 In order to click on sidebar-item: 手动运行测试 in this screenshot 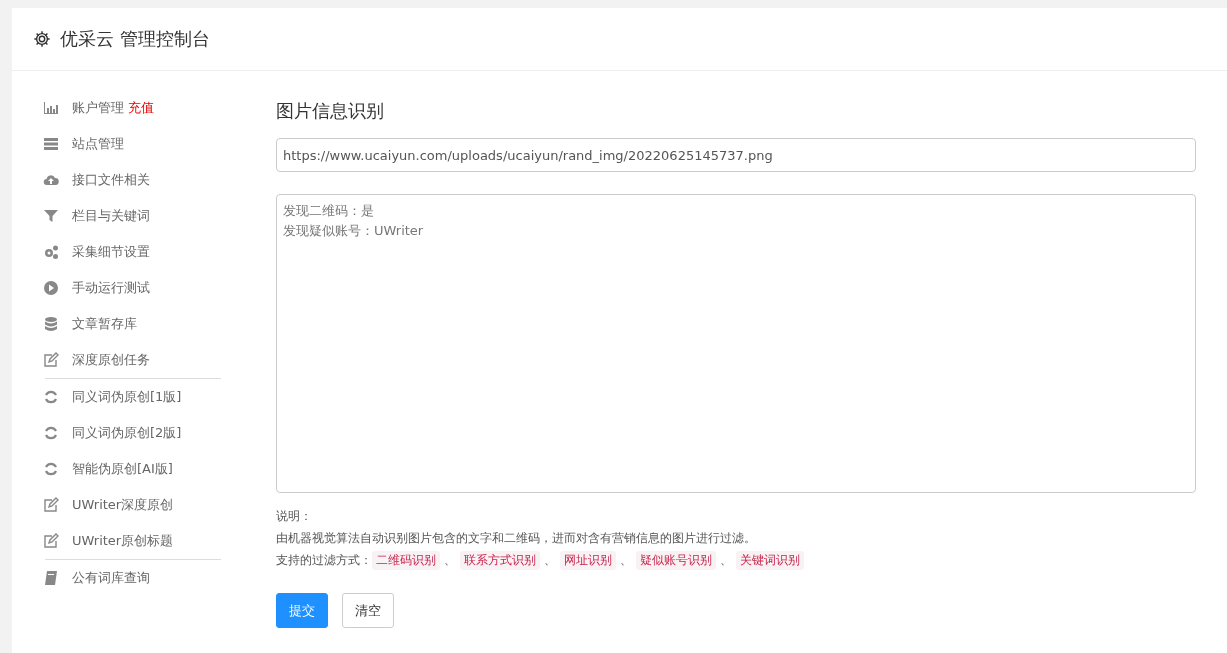, I will do `click(148, 288)`.